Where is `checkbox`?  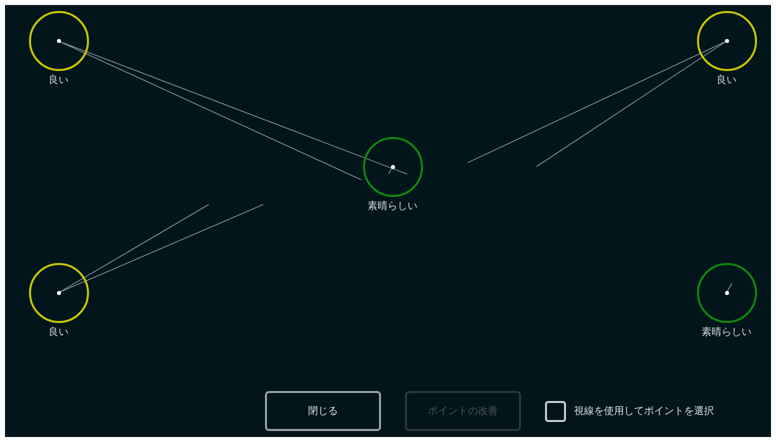 checkbox is located at coordinates (555, 411).